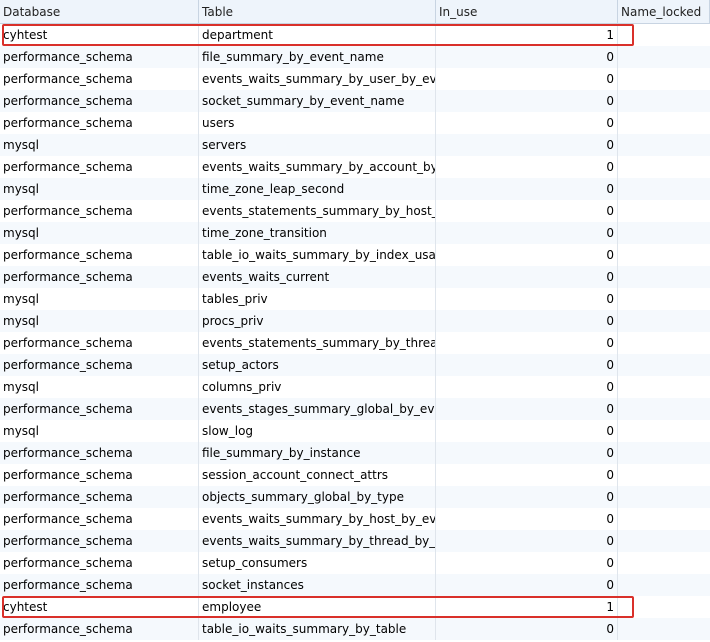  What do you see at coordinates (317, 79) in the screenshot?
I see `cell-table: events_waits_summary_by_user_by_event` at bounding box center [317, 79].